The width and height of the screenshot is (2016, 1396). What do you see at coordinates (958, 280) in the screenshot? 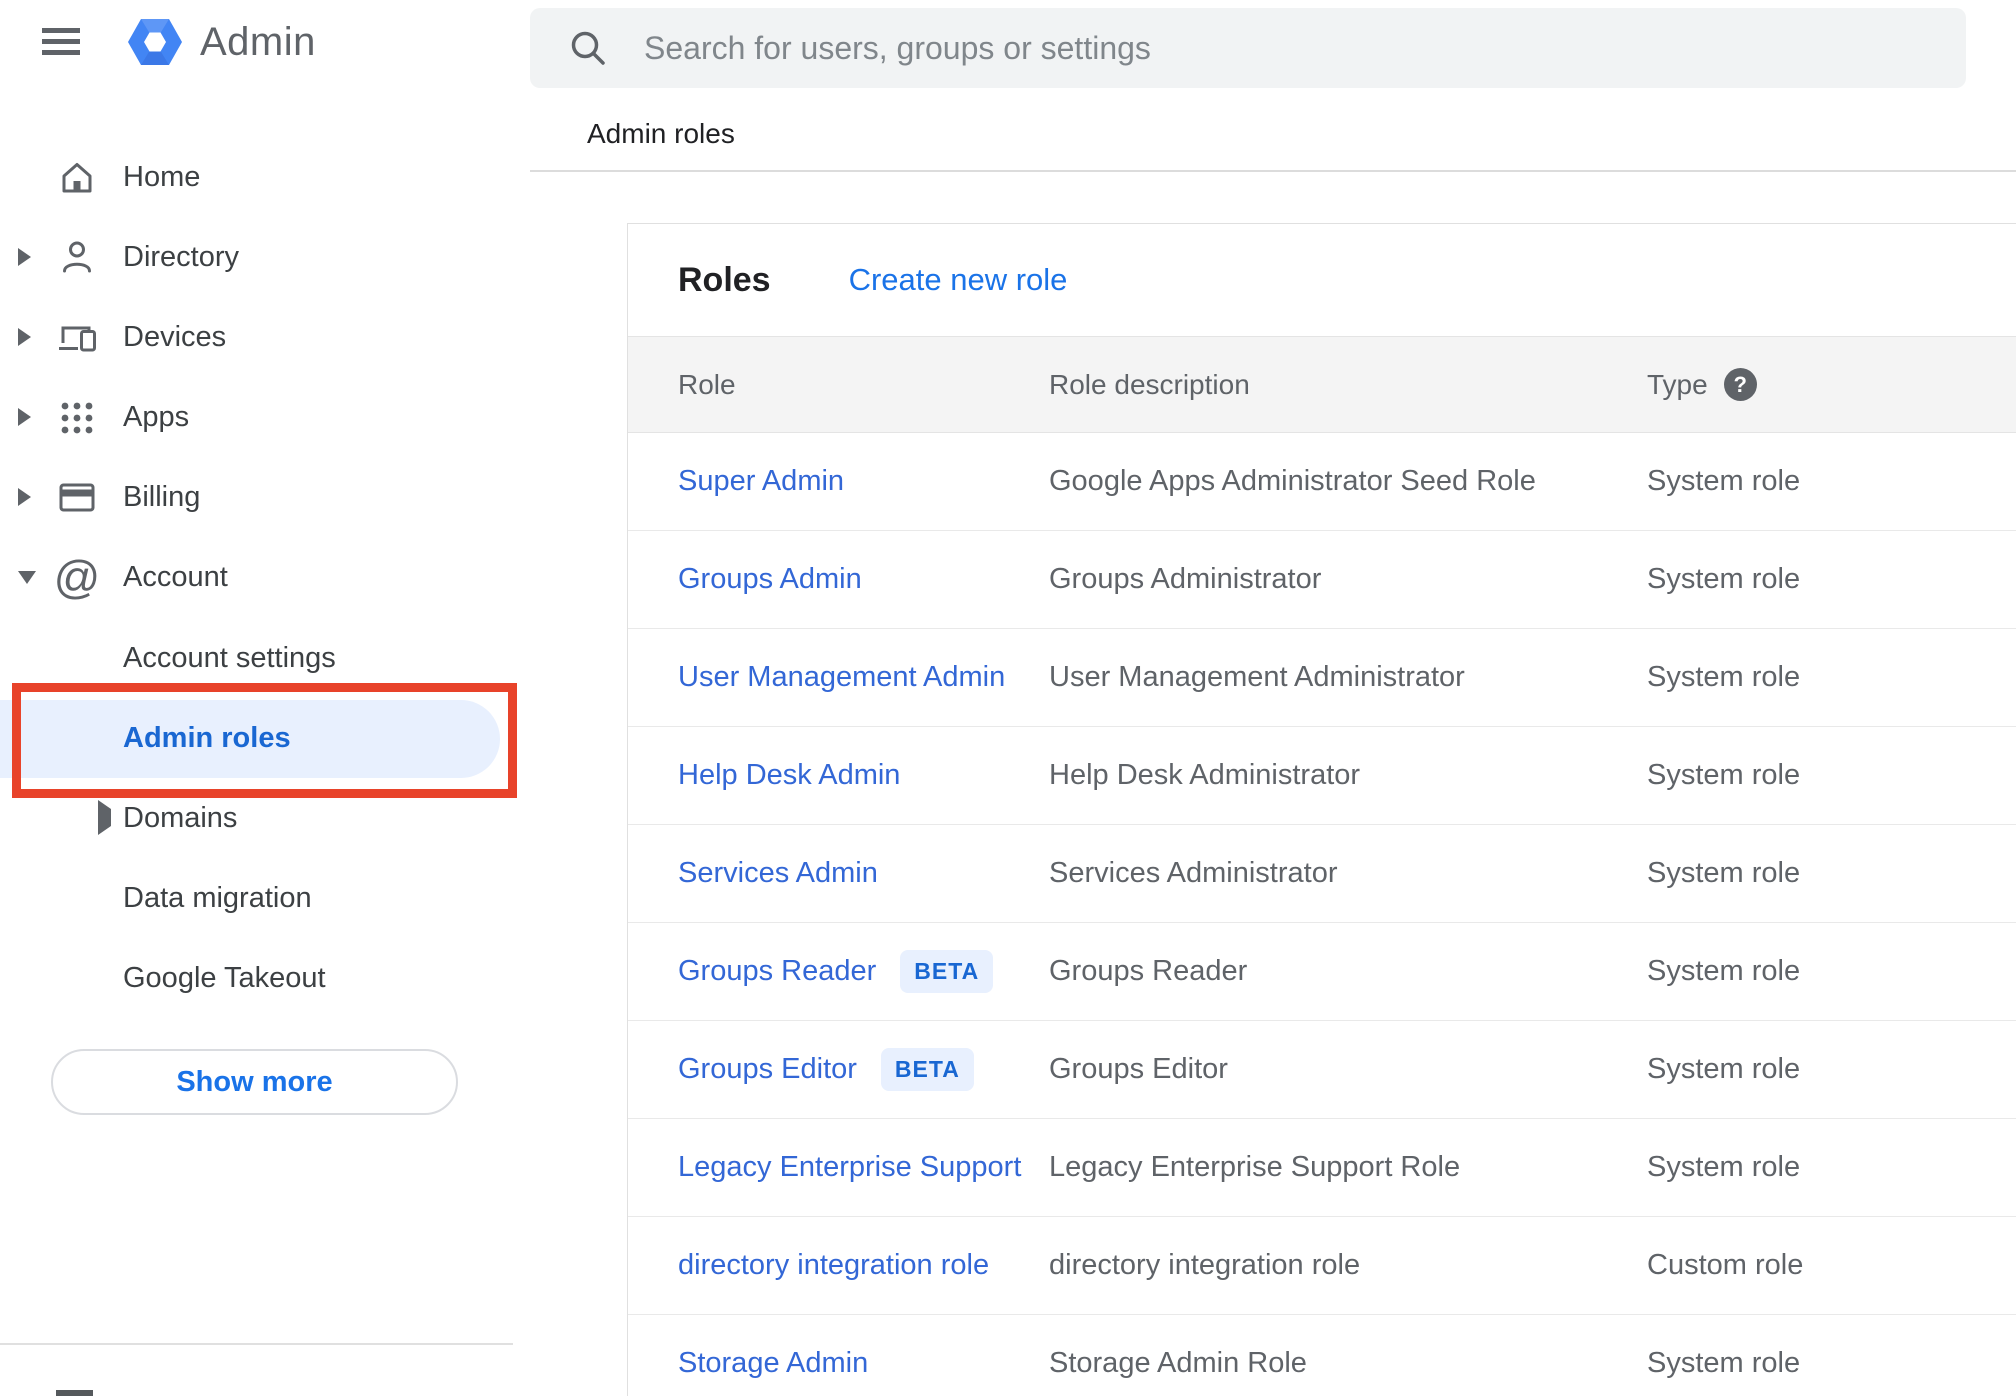
I see `create-new-role-link: Create new role` at bounding box center [958, 280].